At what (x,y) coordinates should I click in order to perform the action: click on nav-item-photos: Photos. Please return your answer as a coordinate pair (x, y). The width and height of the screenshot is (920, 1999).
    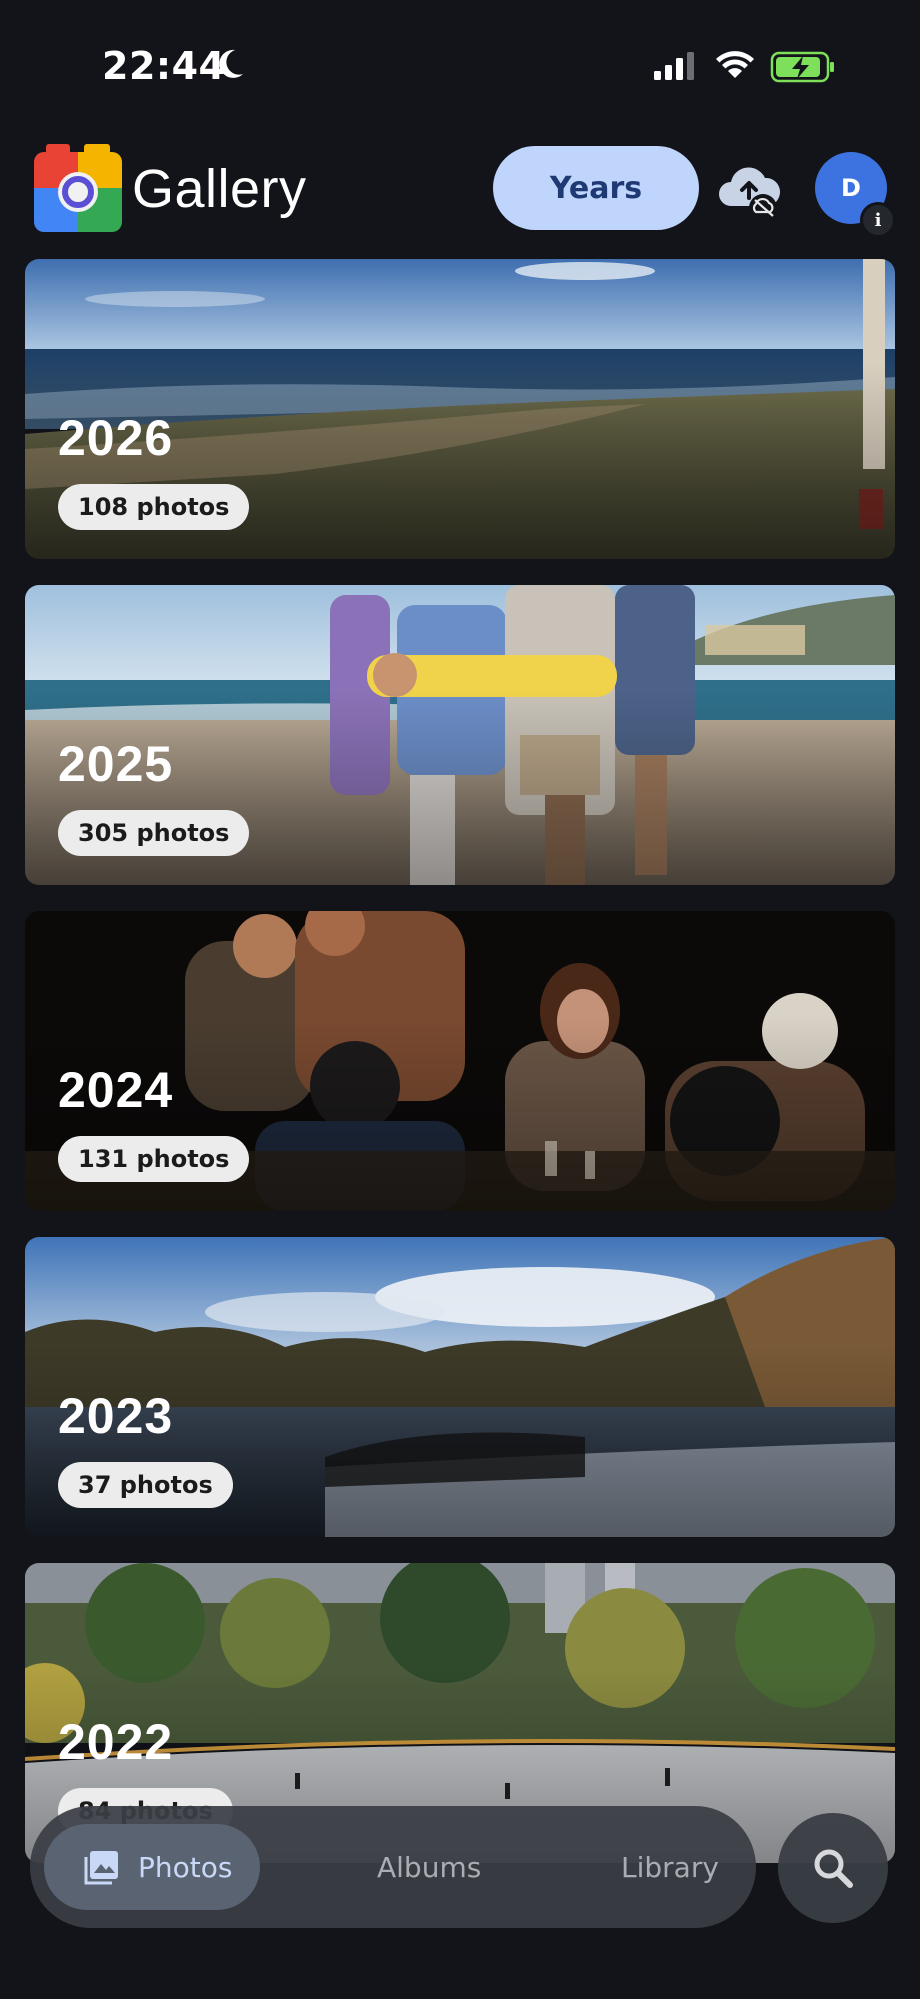
    Looking at the image, I should click on (157, 1867).